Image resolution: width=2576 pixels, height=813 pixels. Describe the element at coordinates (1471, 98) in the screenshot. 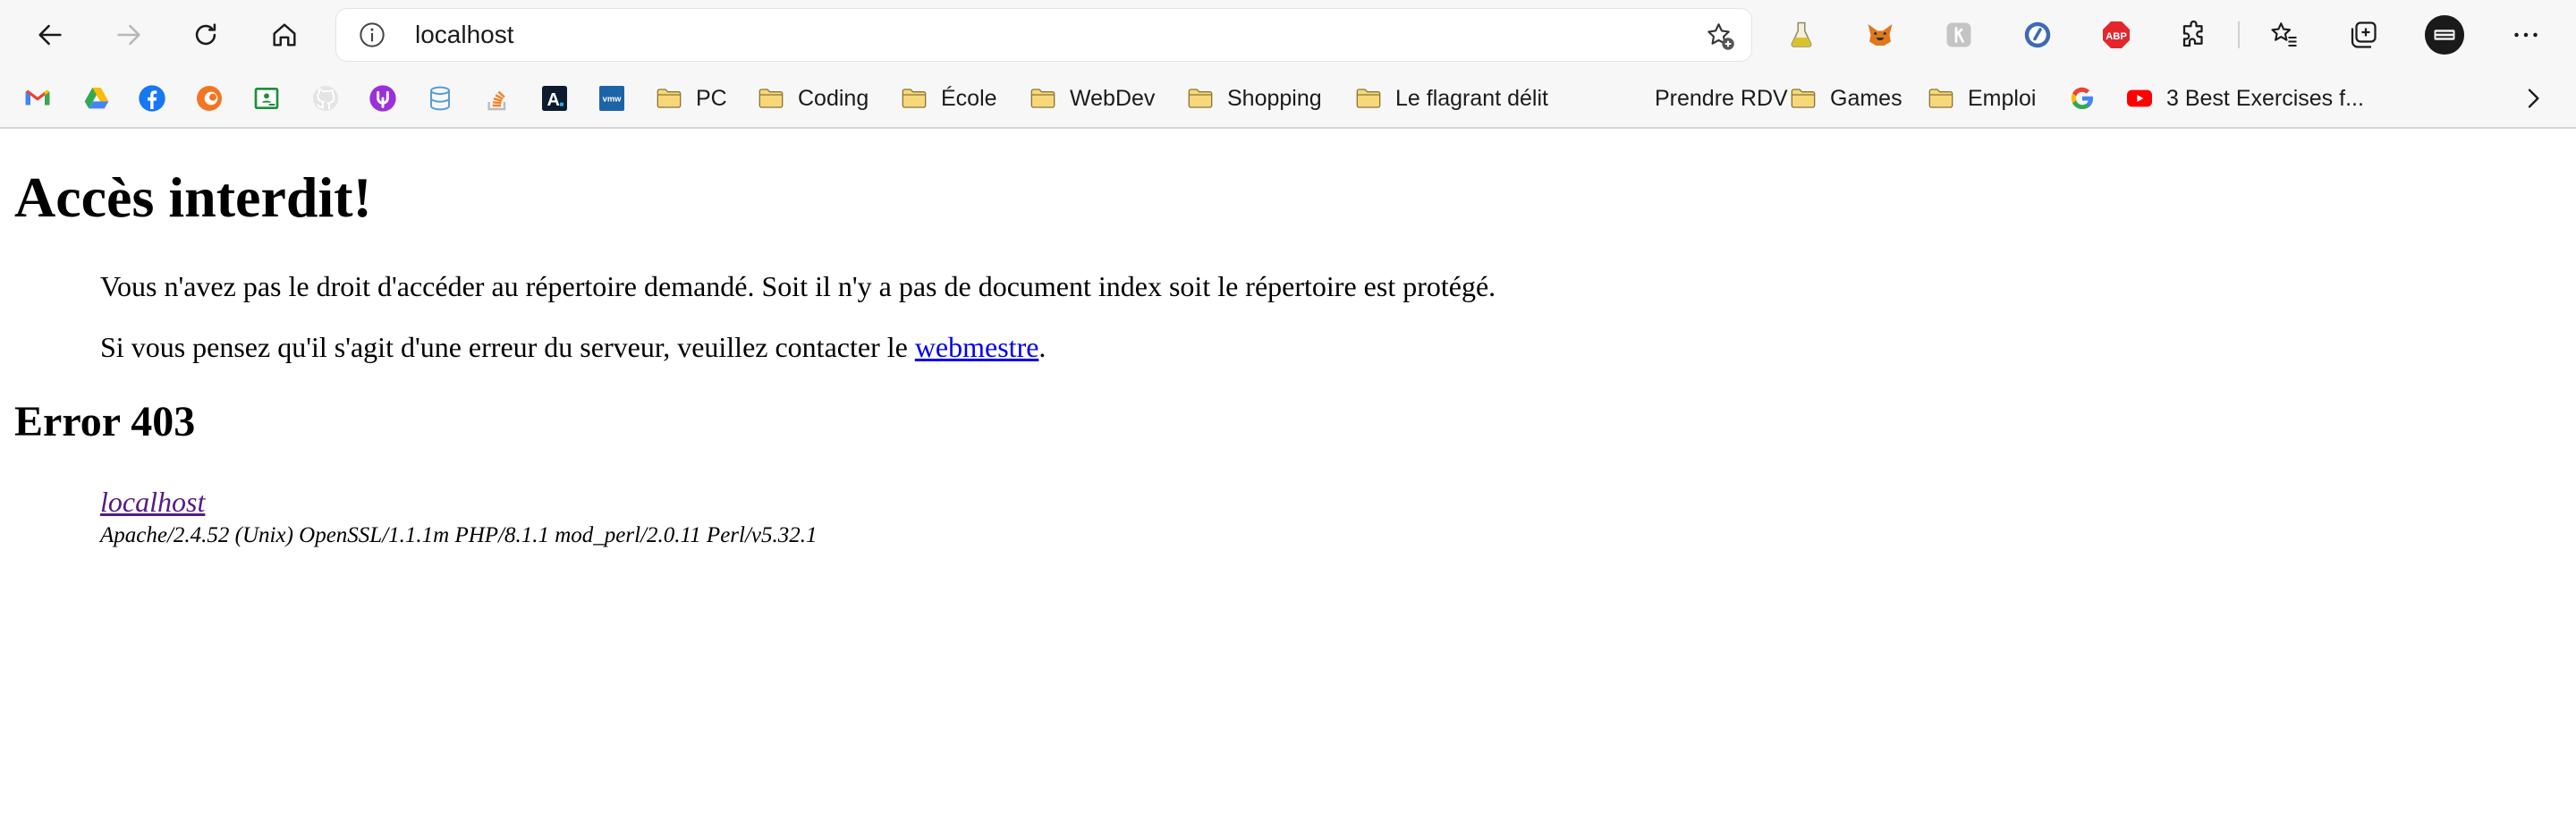

I see `bookmark-label: Le flagrant délit` at that location.